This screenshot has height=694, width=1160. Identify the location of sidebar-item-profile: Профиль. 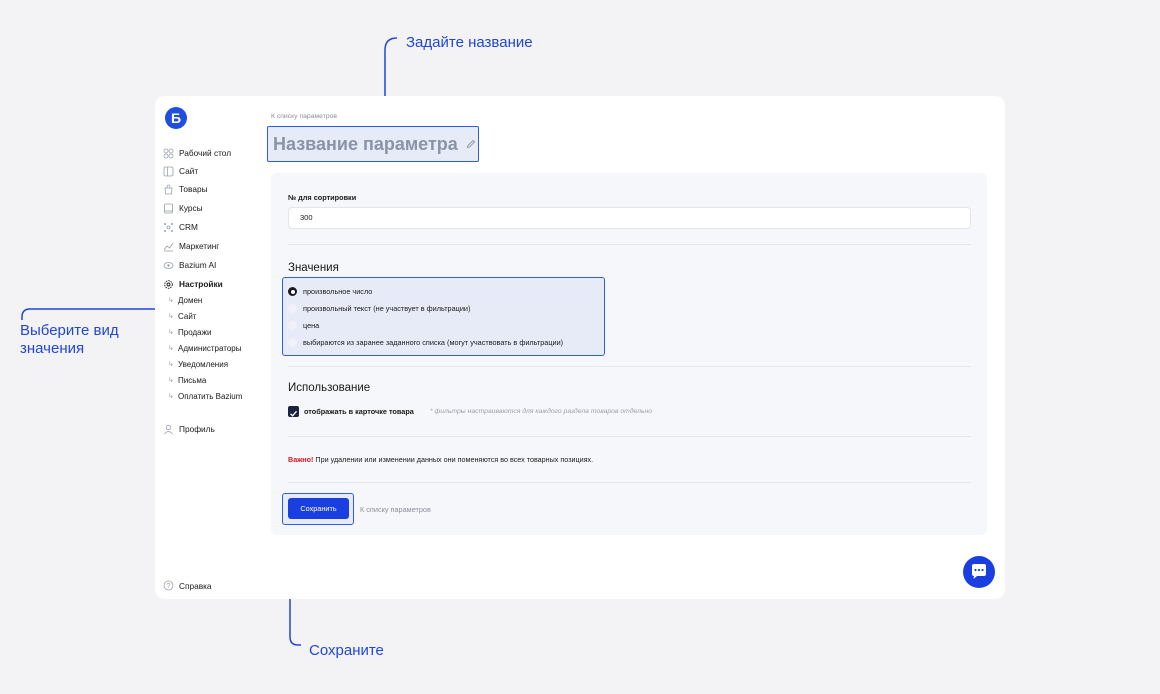
(189, 429).